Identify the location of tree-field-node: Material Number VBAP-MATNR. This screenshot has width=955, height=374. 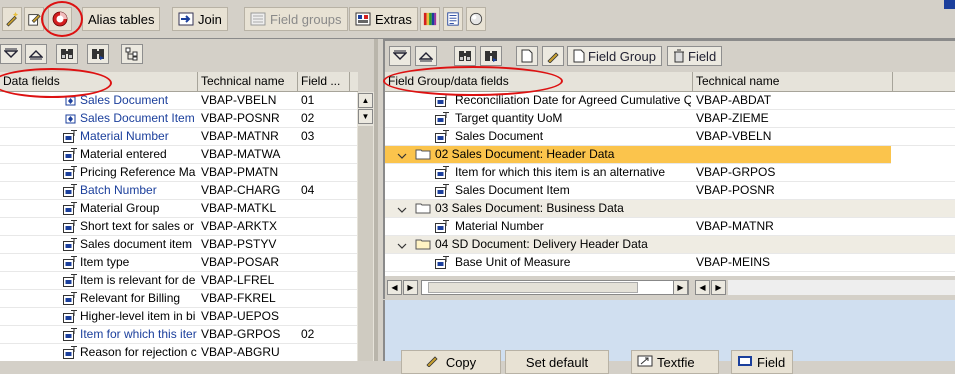
(670, 227).